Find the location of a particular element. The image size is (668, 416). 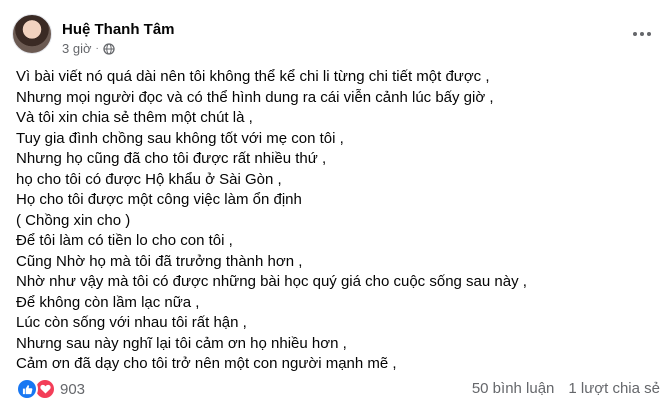

post-meta: 3 giờ · is located at coordinates (88, 48).